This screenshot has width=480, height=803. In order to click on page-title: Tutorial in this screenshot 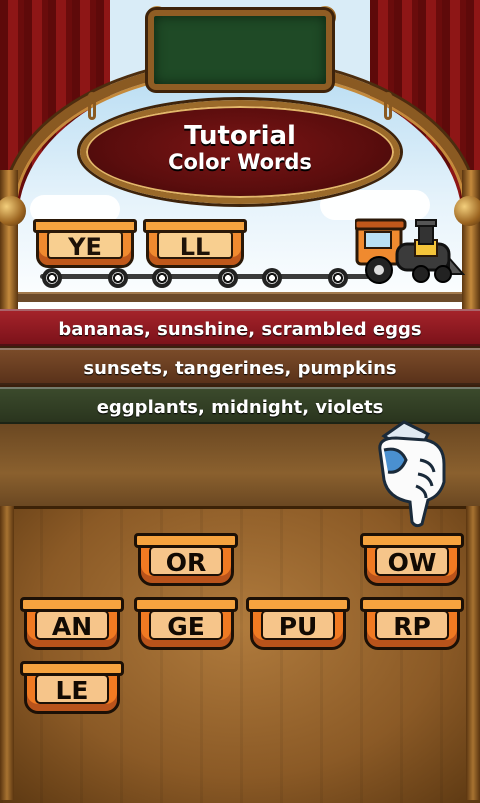, I will do `click(240, 136)`.